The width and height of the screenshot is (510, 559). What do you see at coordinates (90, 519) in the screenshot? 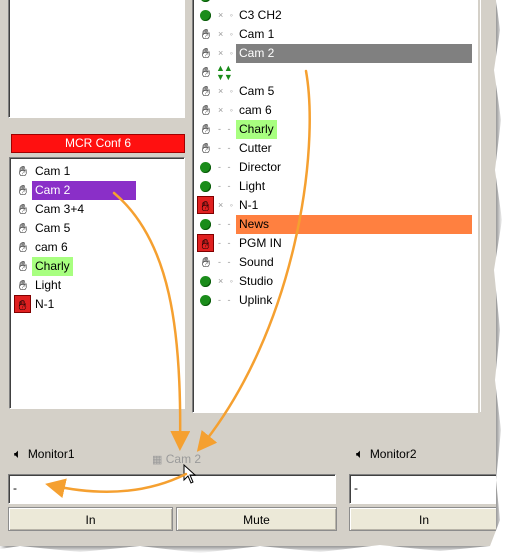
I see `monitor1-in-button: In` at bounding box center [90, 519].